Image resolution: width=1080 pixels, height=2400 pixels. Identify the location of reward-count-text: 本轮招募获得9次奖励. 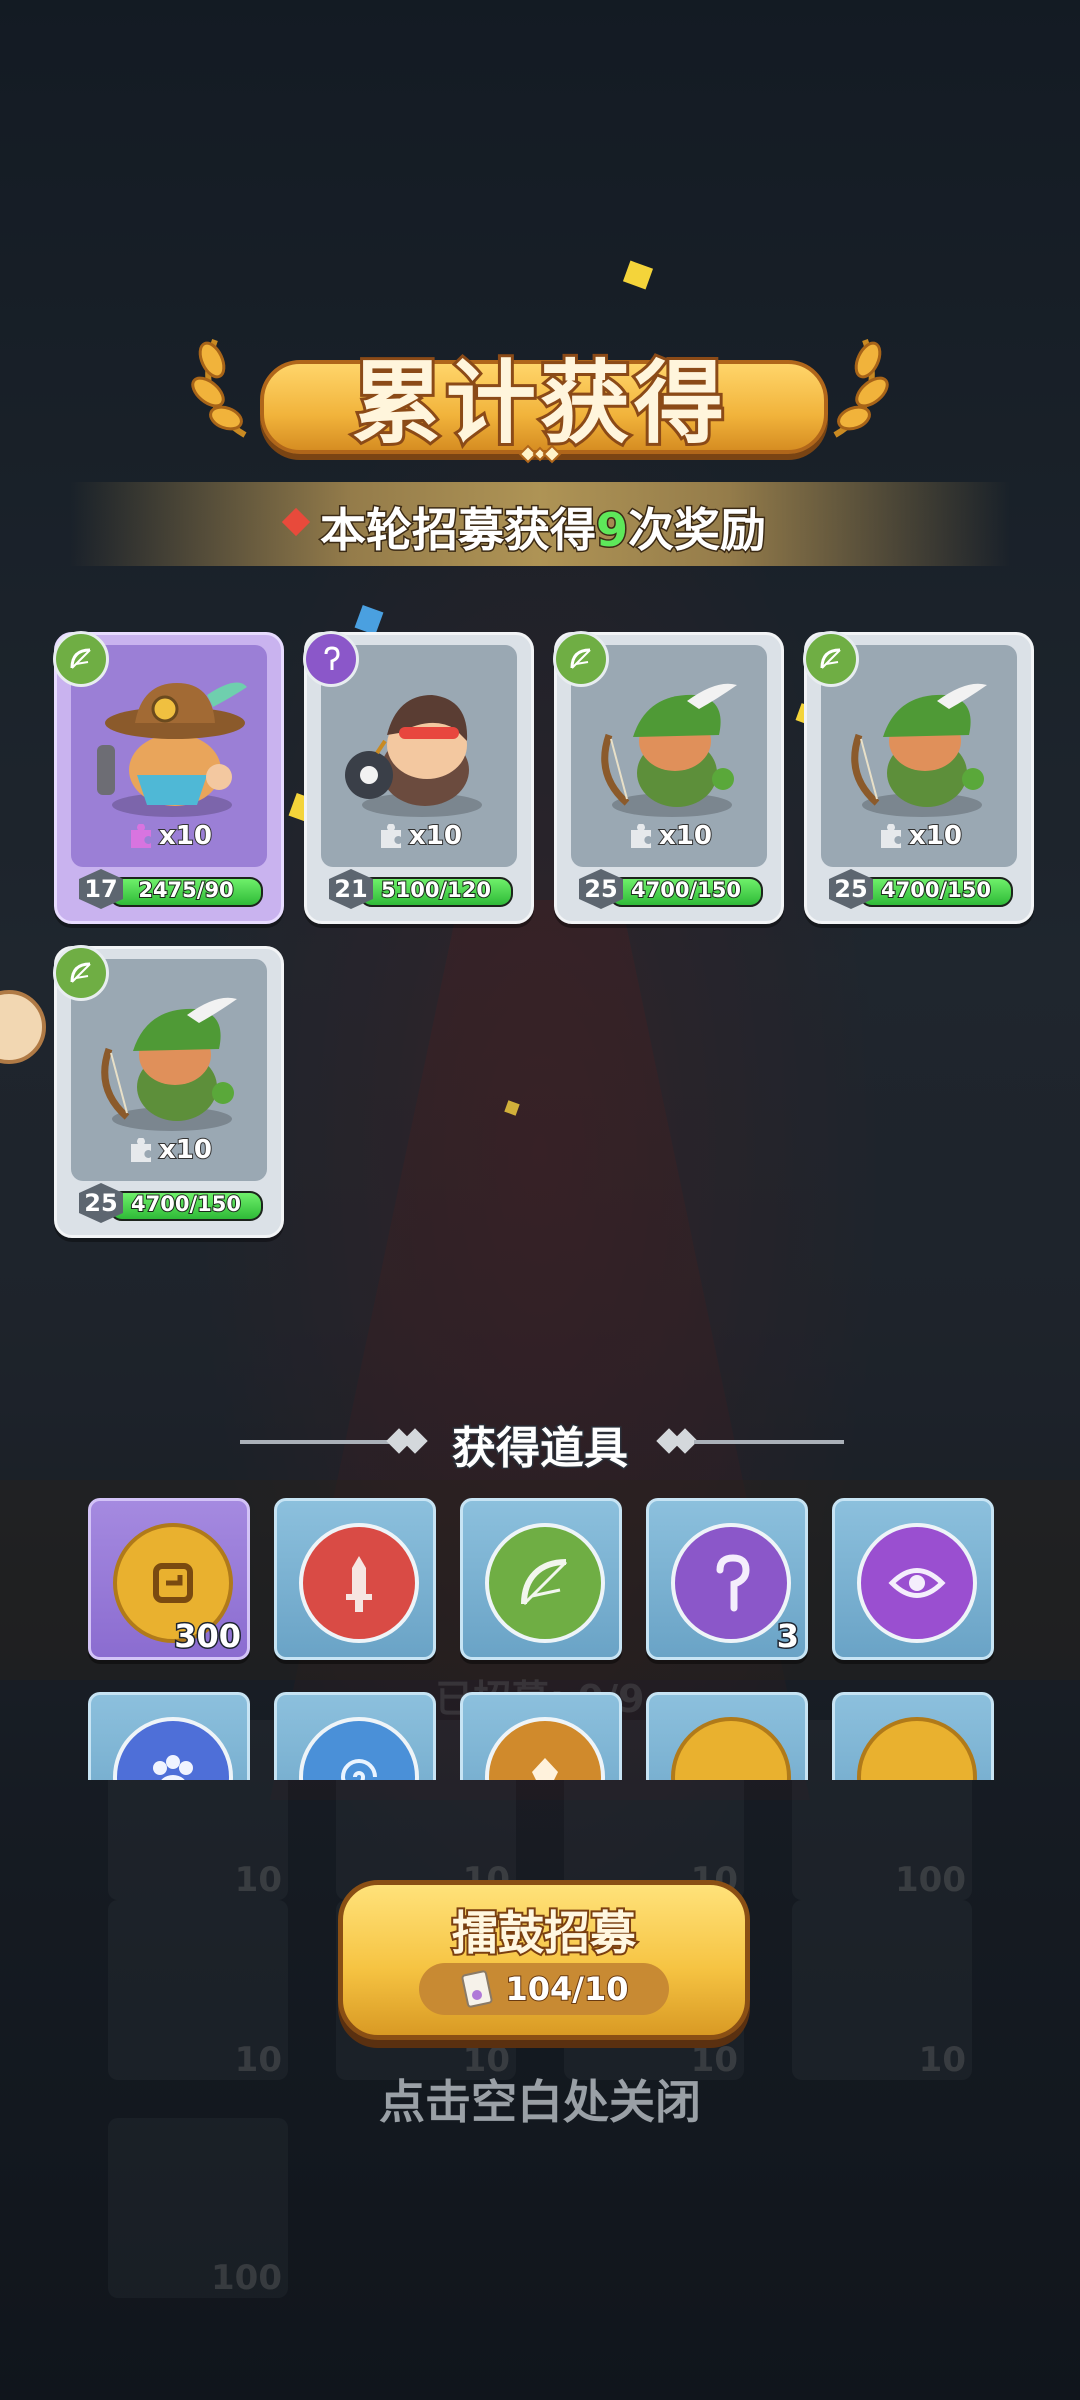
(543, 527).